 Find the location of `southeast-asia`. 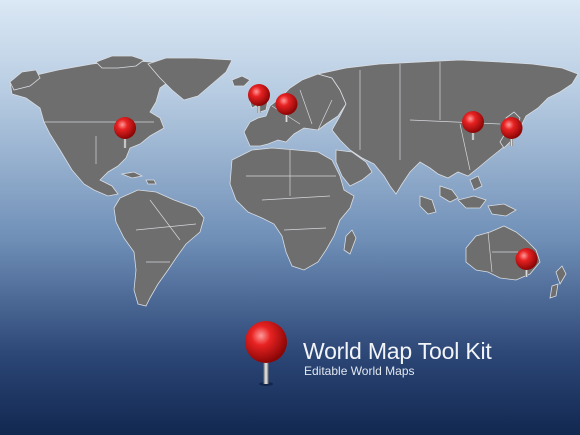

southeast-asia is located at coordinates (468, 196).